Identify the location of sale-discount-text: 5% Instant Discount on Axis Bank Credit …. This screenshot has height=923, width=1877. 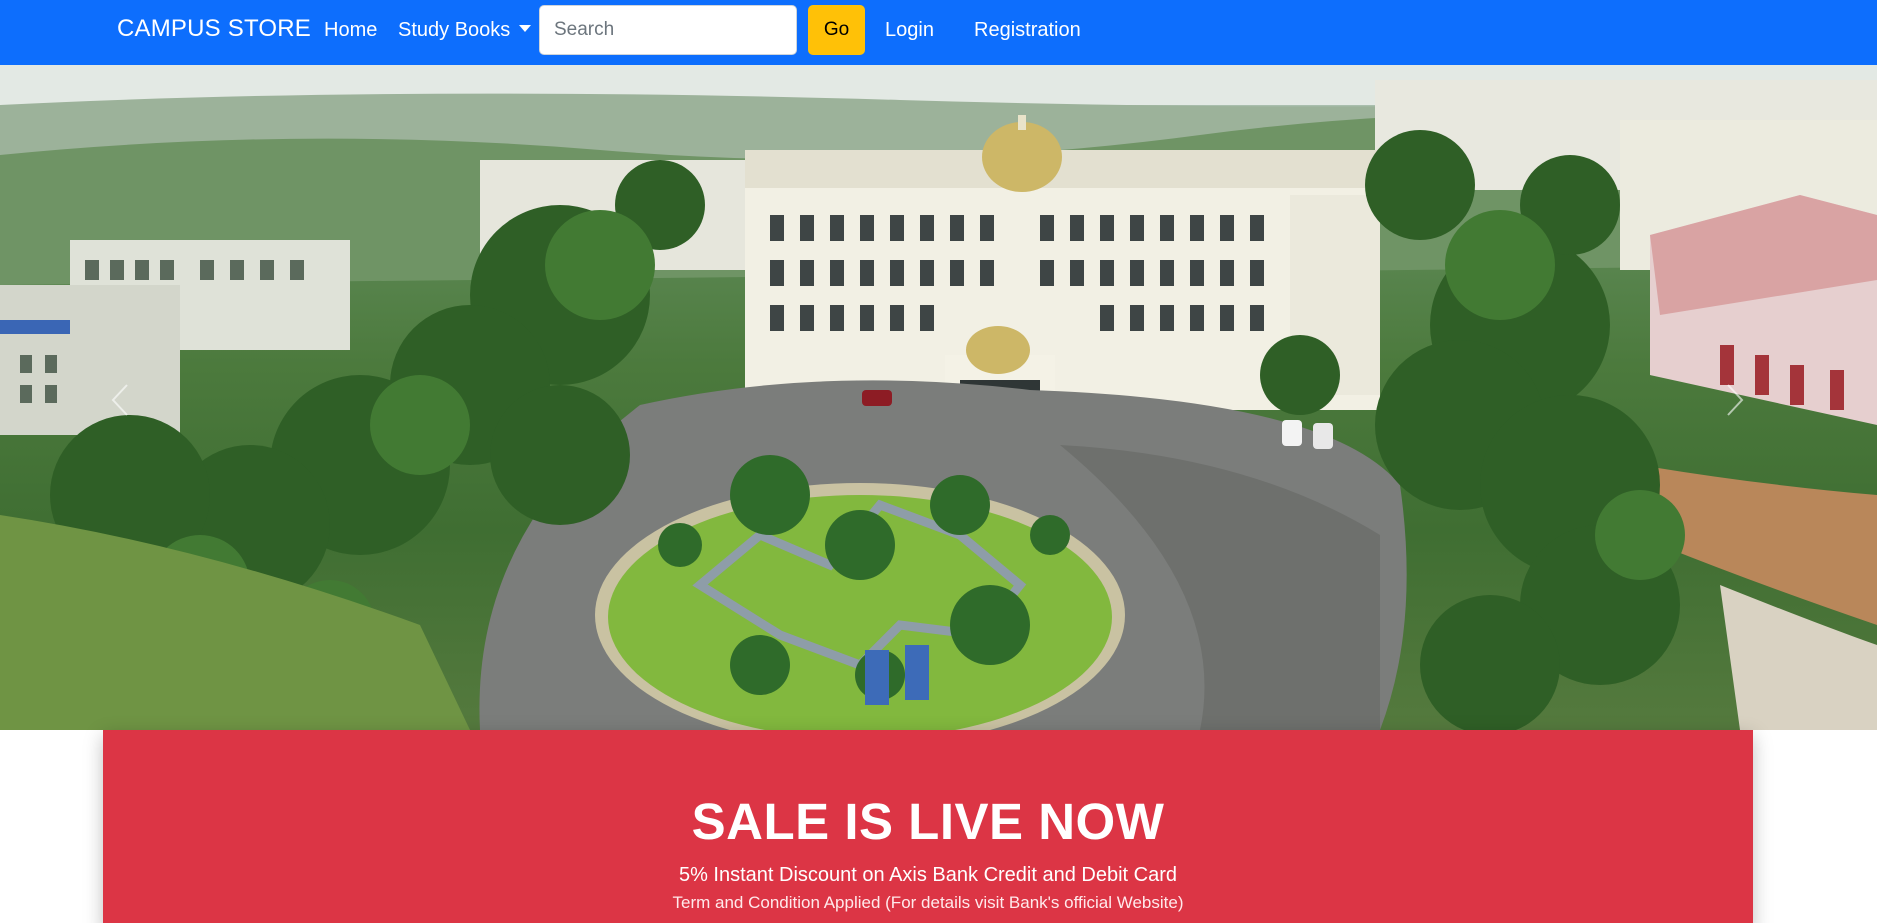
(928, 875).